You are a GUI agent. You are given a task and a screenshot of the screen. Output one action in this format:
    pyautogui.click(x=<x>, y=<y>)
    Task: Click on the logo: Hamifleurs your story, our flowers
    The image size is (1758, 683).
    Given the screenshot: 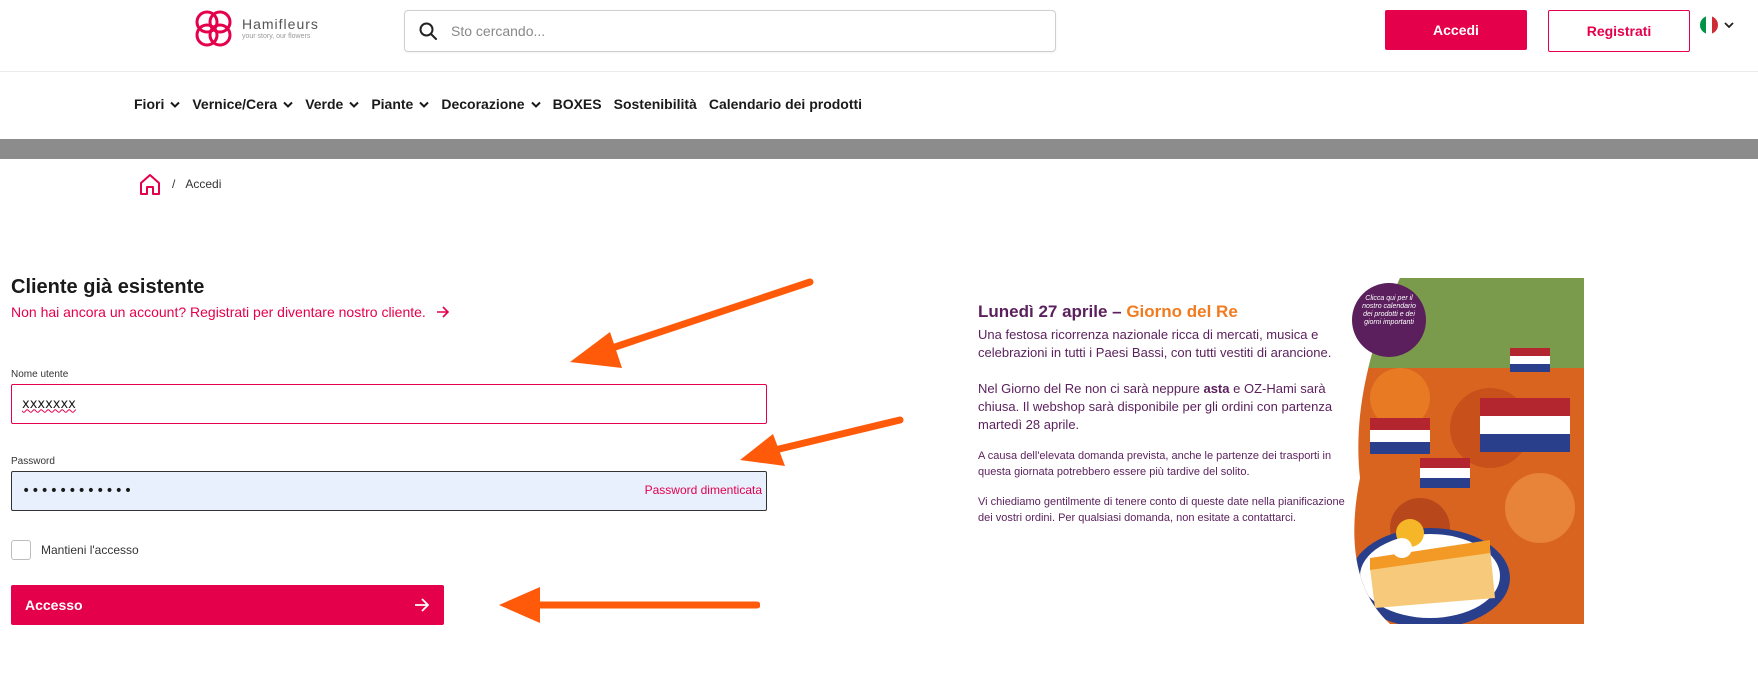 What is the action you would take?
    pyautogui.click(x=255, y=28)
    